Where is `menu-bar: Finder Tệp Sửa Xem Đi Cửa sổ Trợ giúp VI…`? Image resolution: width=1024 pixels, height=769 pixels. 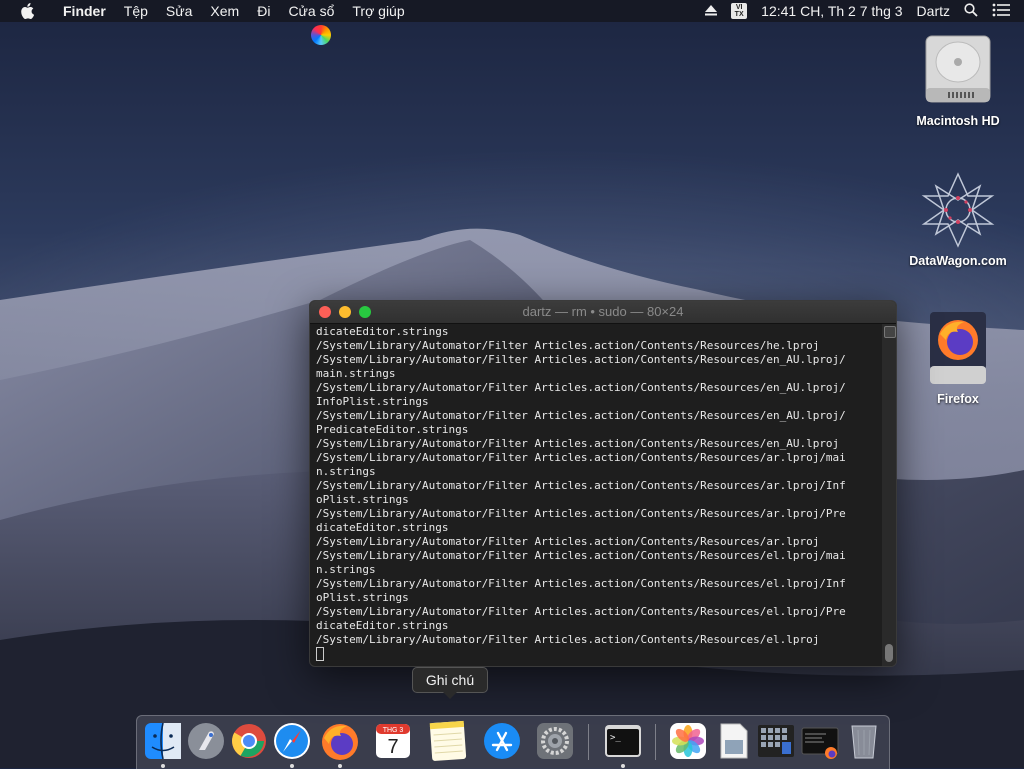
menu-bar: Finder Tệp Sửa Xem Đi Cửa sổ Trợ giúp VI… is located at coordinates (512, 11).